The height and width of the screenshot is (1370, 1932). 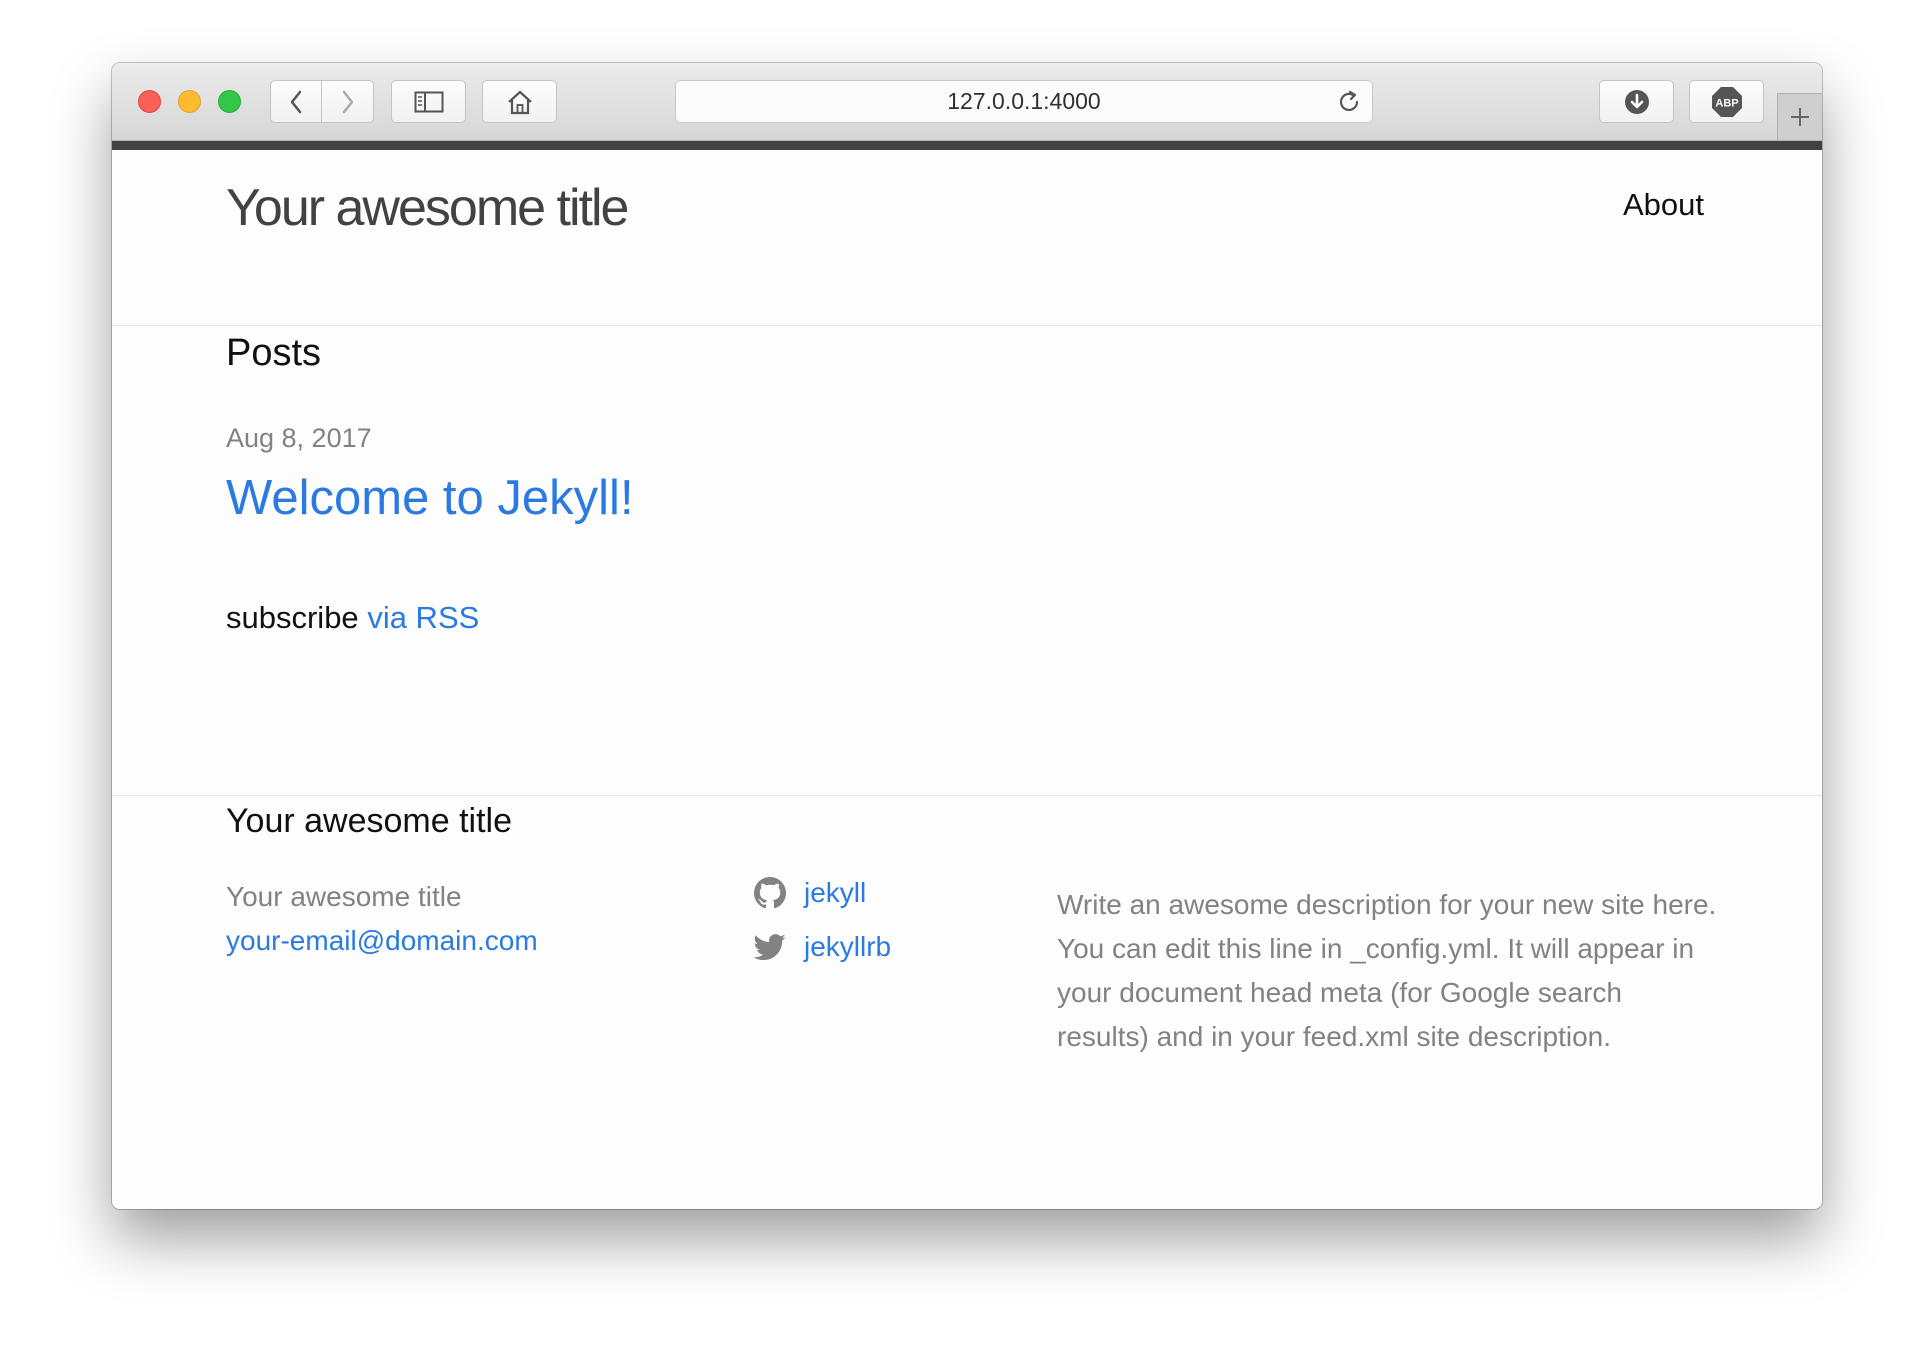 I want to click on home-button, so click(x=519, y=101).